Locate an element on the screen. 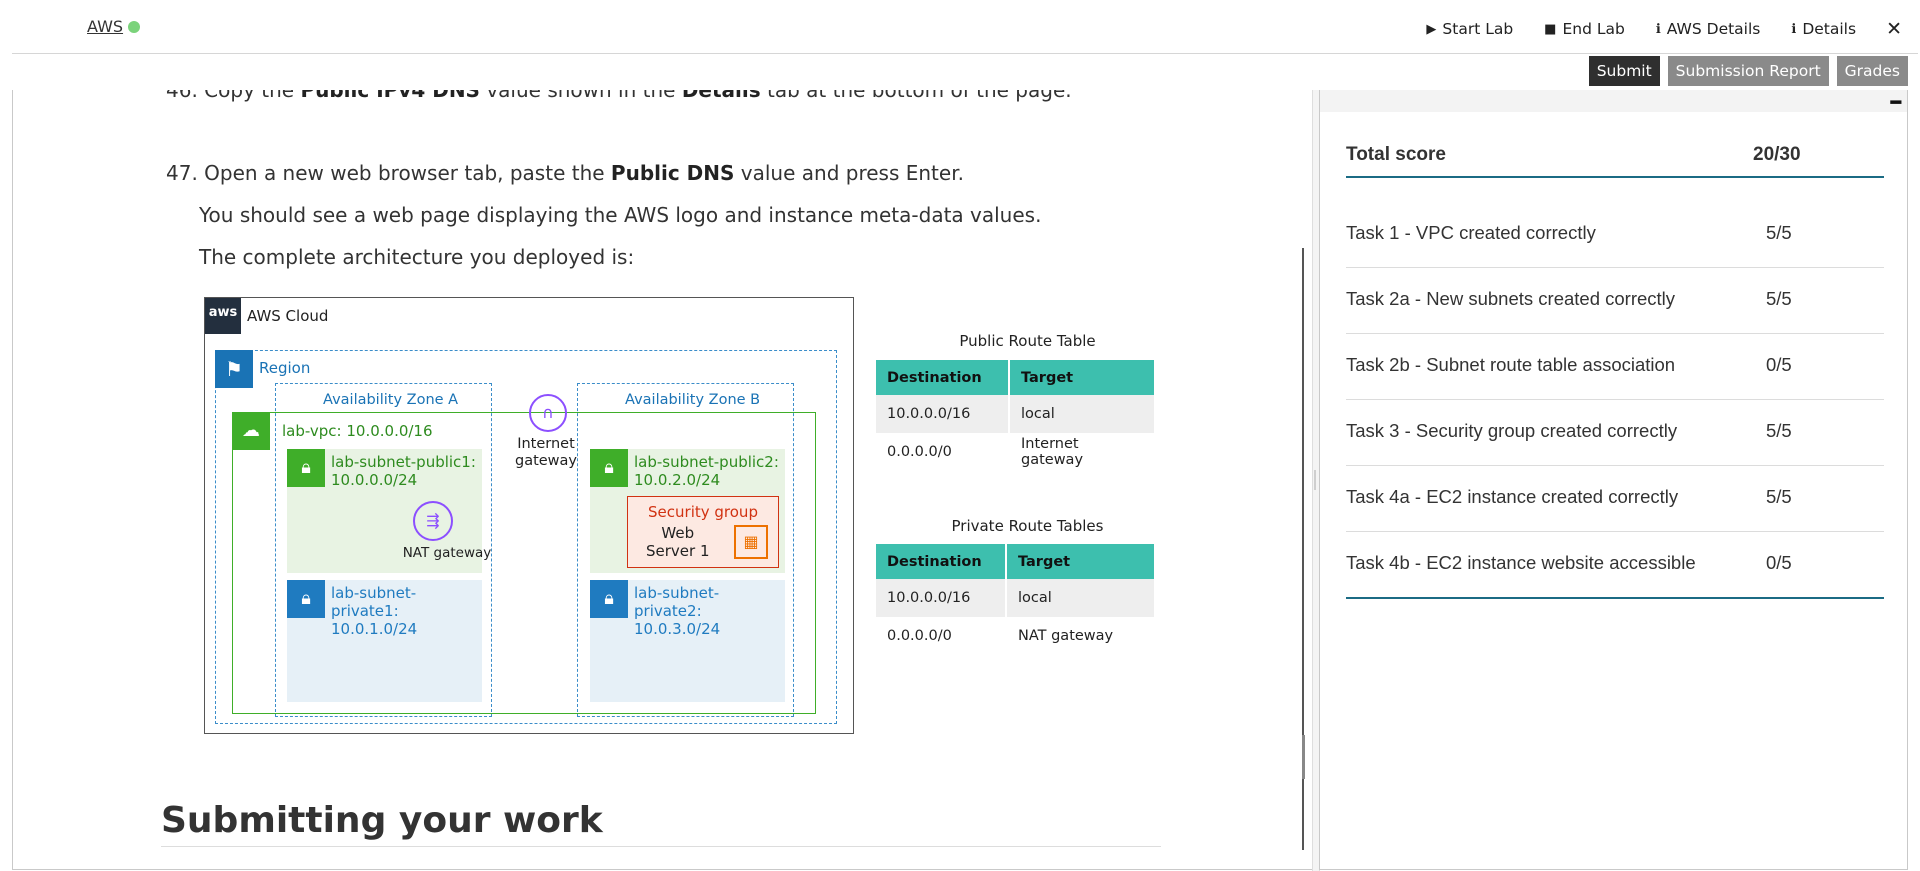  web-server-label-line: Web is located at coordinates (678, 533).